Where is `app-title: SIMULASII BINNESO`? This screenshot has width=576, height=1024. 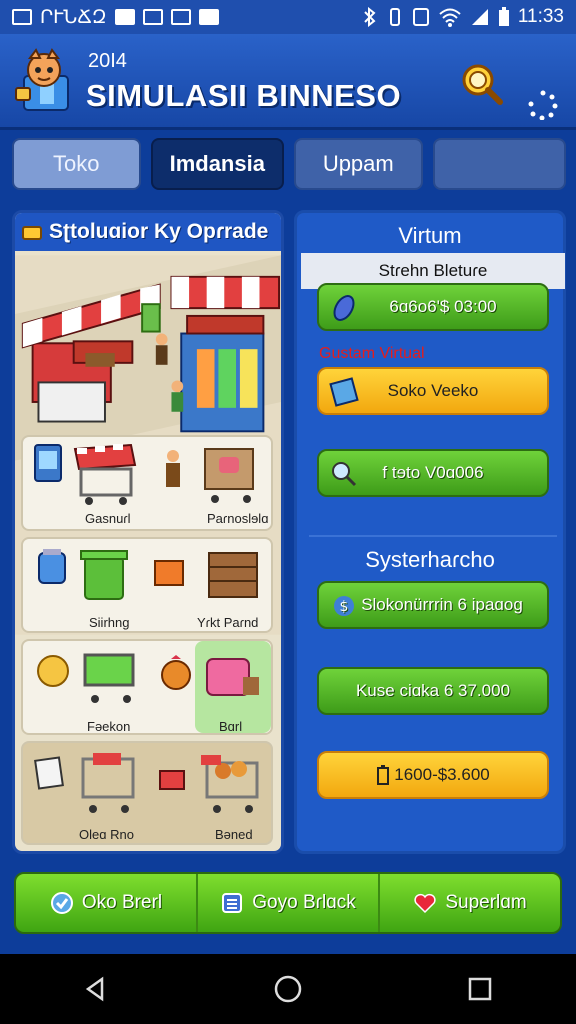 app-title: SIMULASII BINNESO is located at coordinates (244, 95).